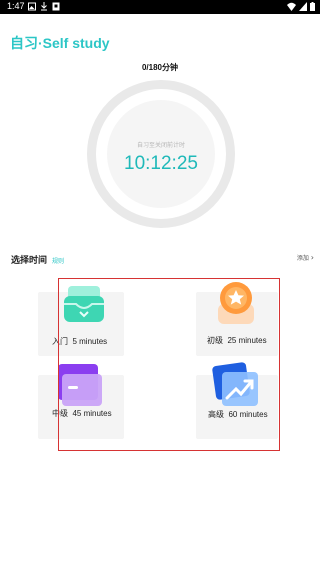 This screenshot has width=320, height=568. What do you see at coordinates (60, 43) in the screenshot?
I see `page-title: 自习·Self study` at bounding box center [60, 43].